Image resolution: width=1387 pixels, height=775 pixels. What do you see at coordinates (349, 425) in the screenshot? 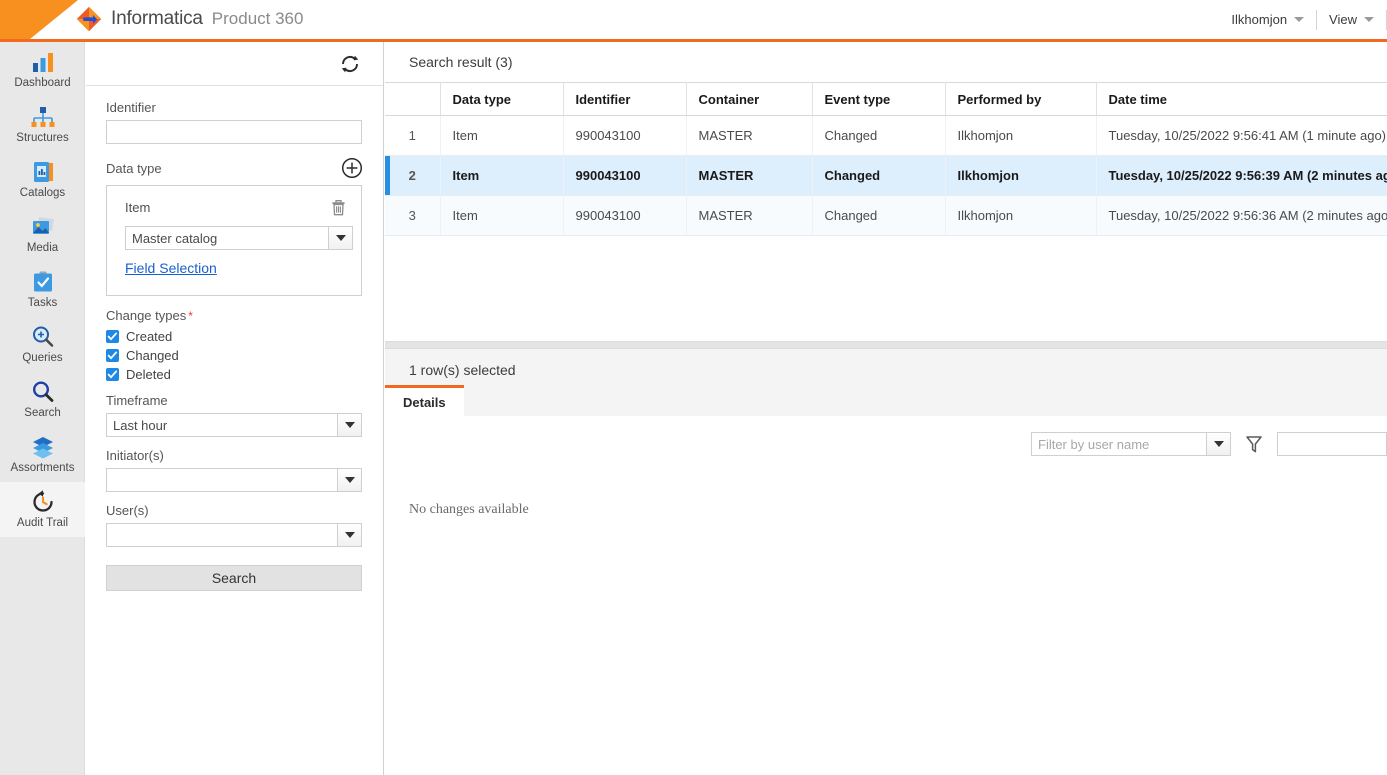
I see `timeframe-select-arrow` at bounding box center [349, 425].